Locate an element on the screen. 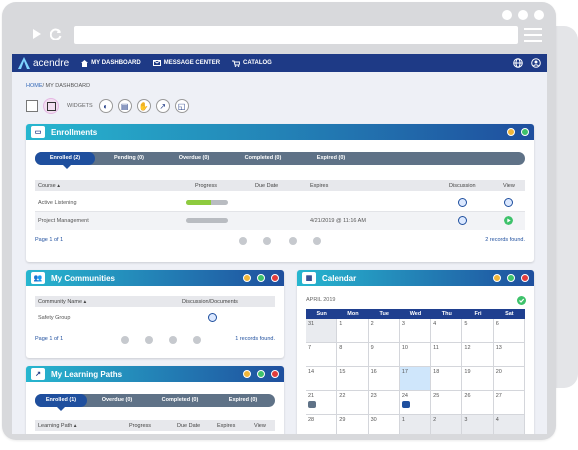 The image size is (578, 450). table-row: Project Management 4/21/2019 @ 11:16 AM is located at coordinates (280, 221).